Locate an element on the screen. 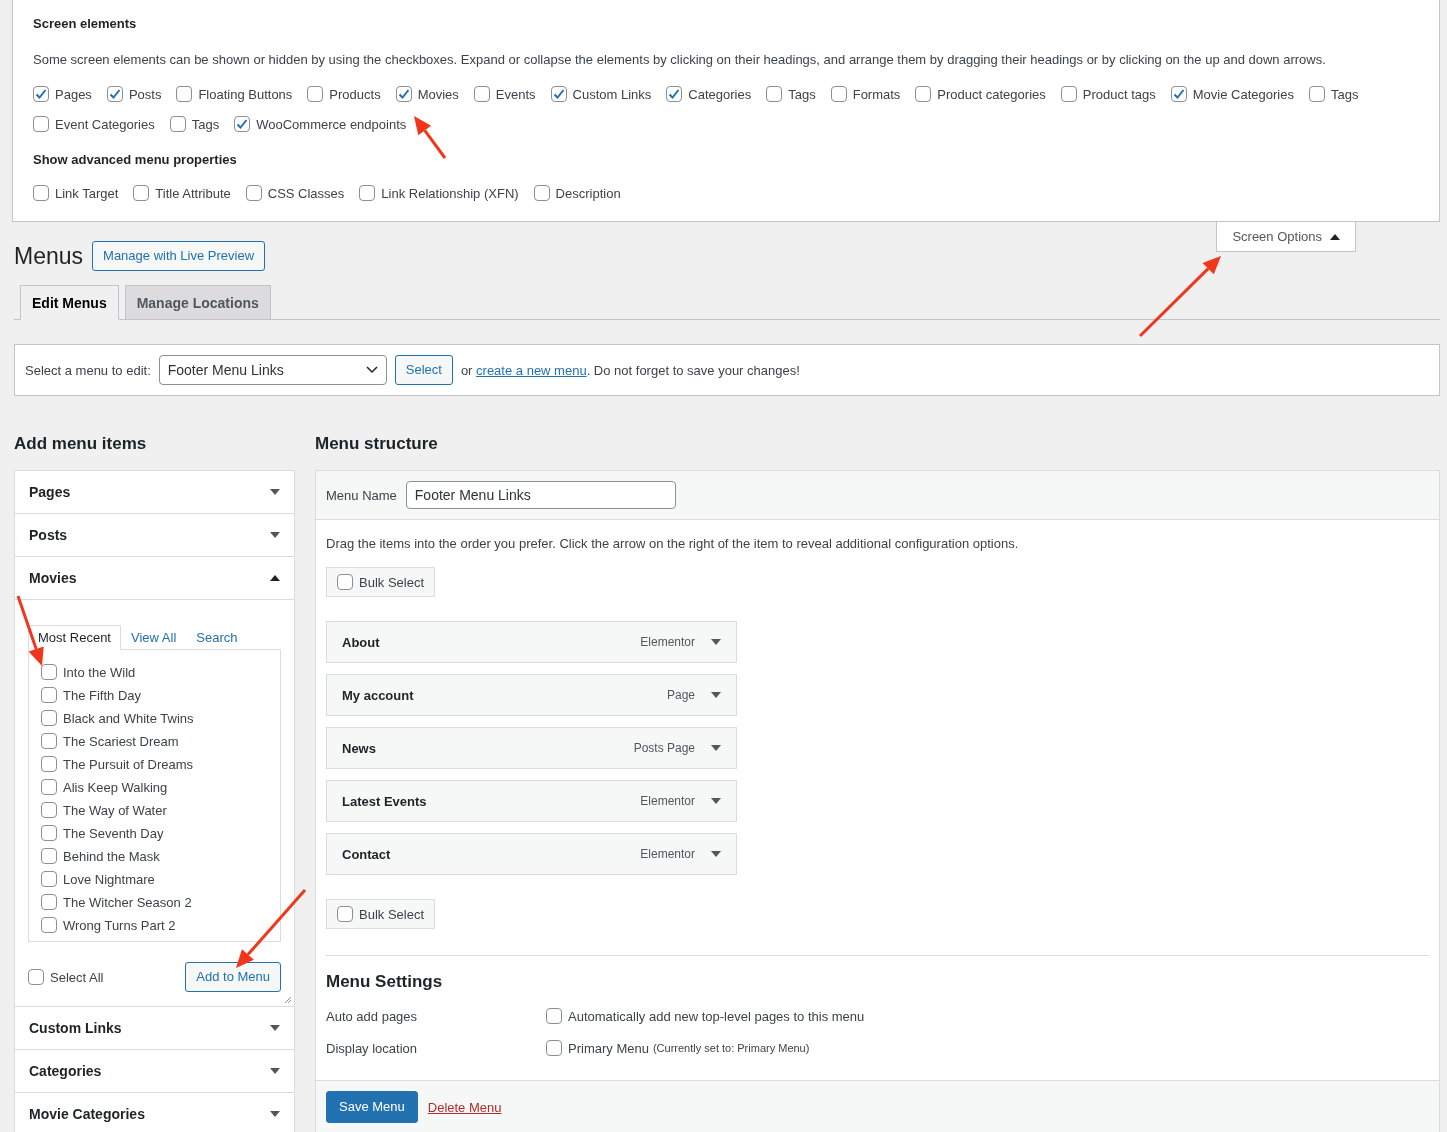 This screenshot has width=1447, height=1132. live-preview-button: Manage with Live Preview is located at coordinates (179, 256).